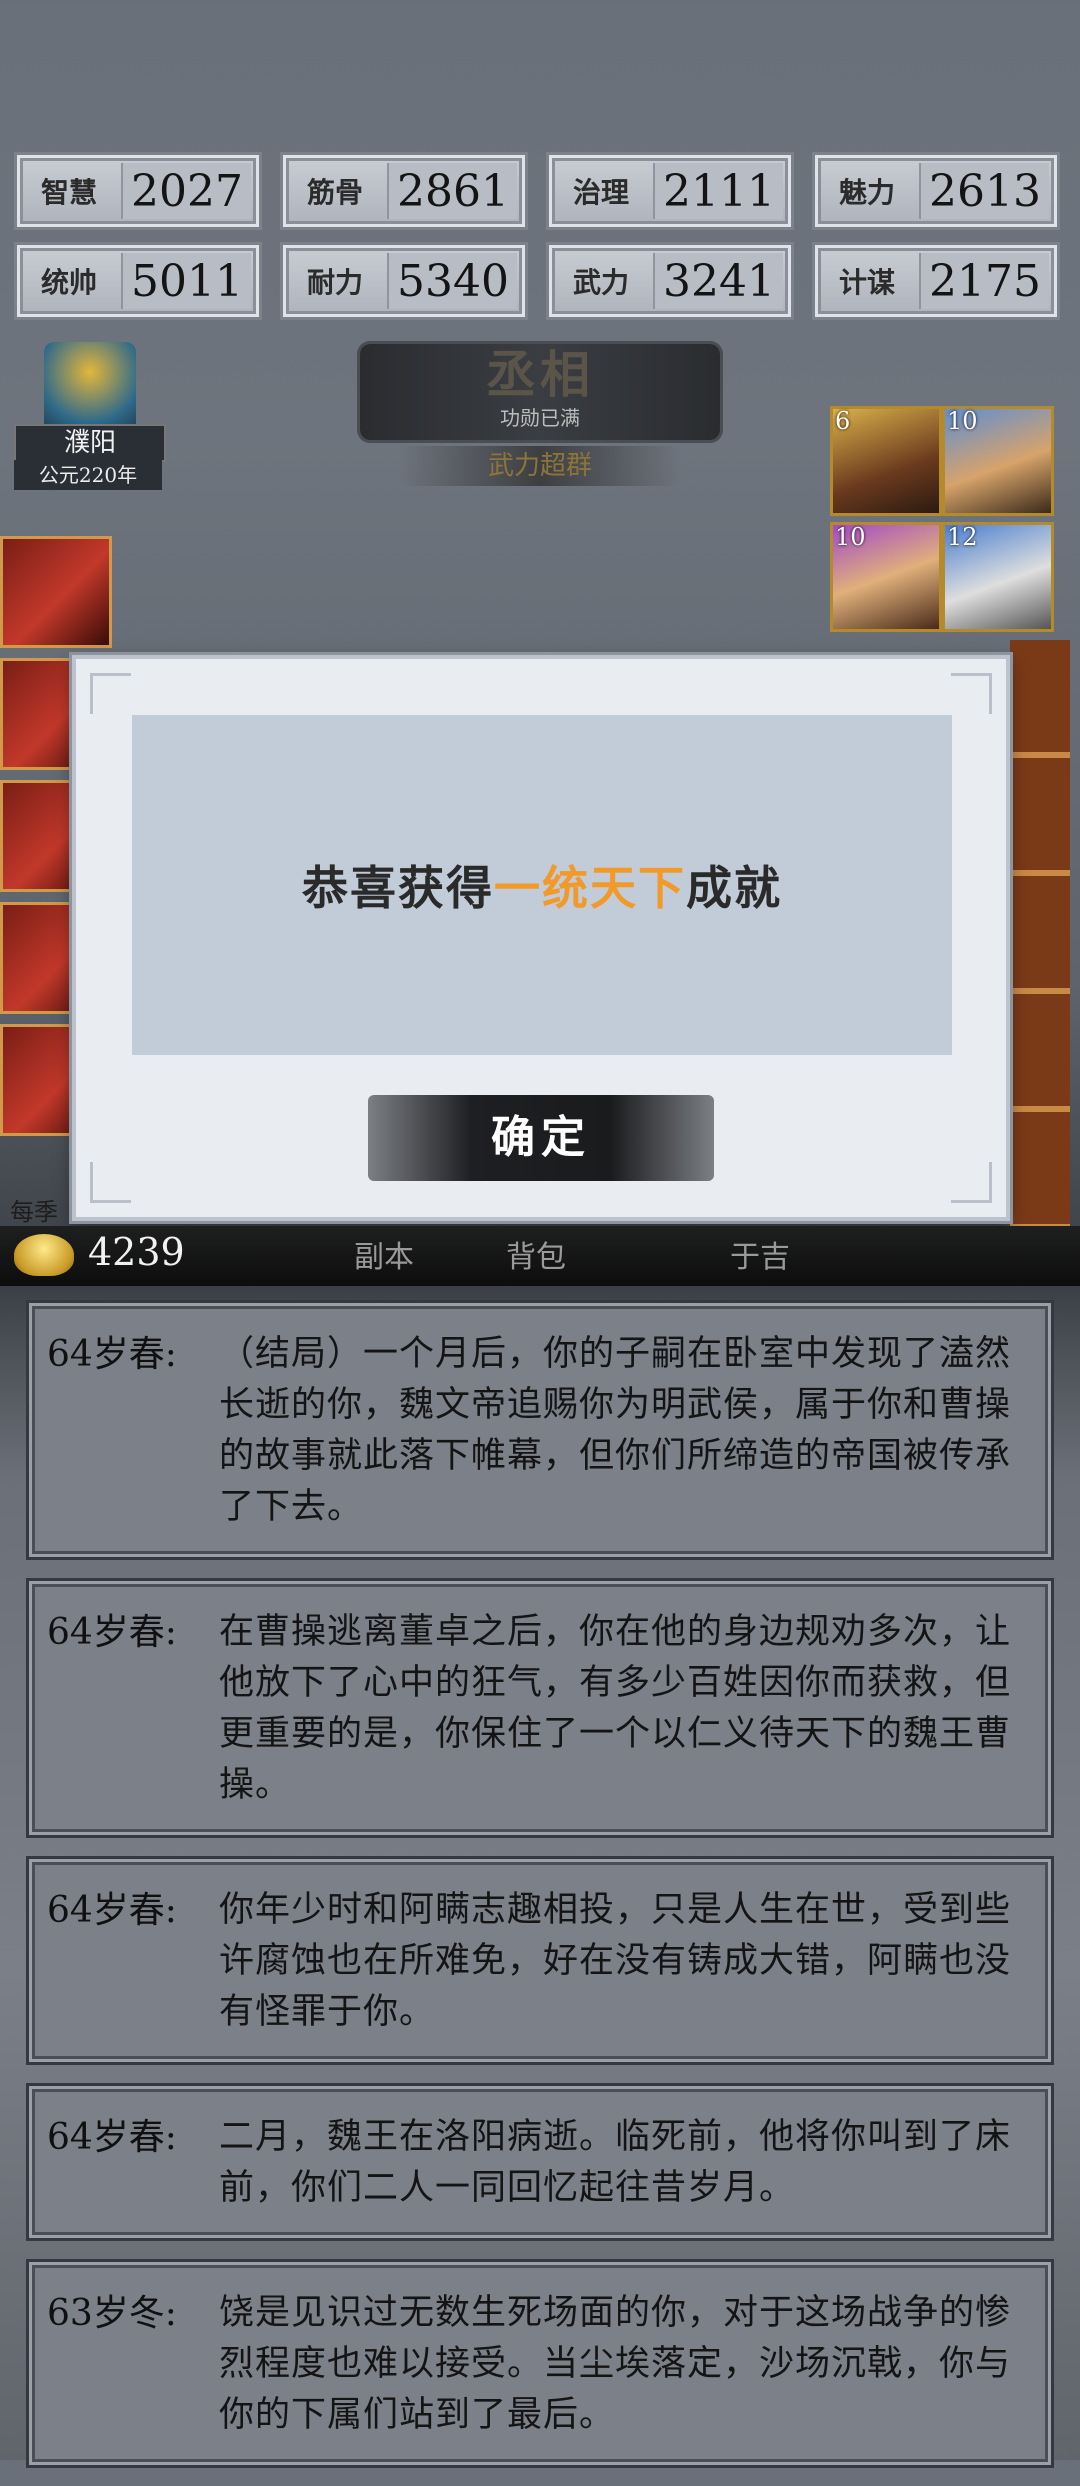 Image resolution: width=1080 pixels, height=2486 pixels. What do you see at coordinates (541, 1138) in the screenshot?
I see `confirm-button: 确定` at bounding box center [541, 1138].